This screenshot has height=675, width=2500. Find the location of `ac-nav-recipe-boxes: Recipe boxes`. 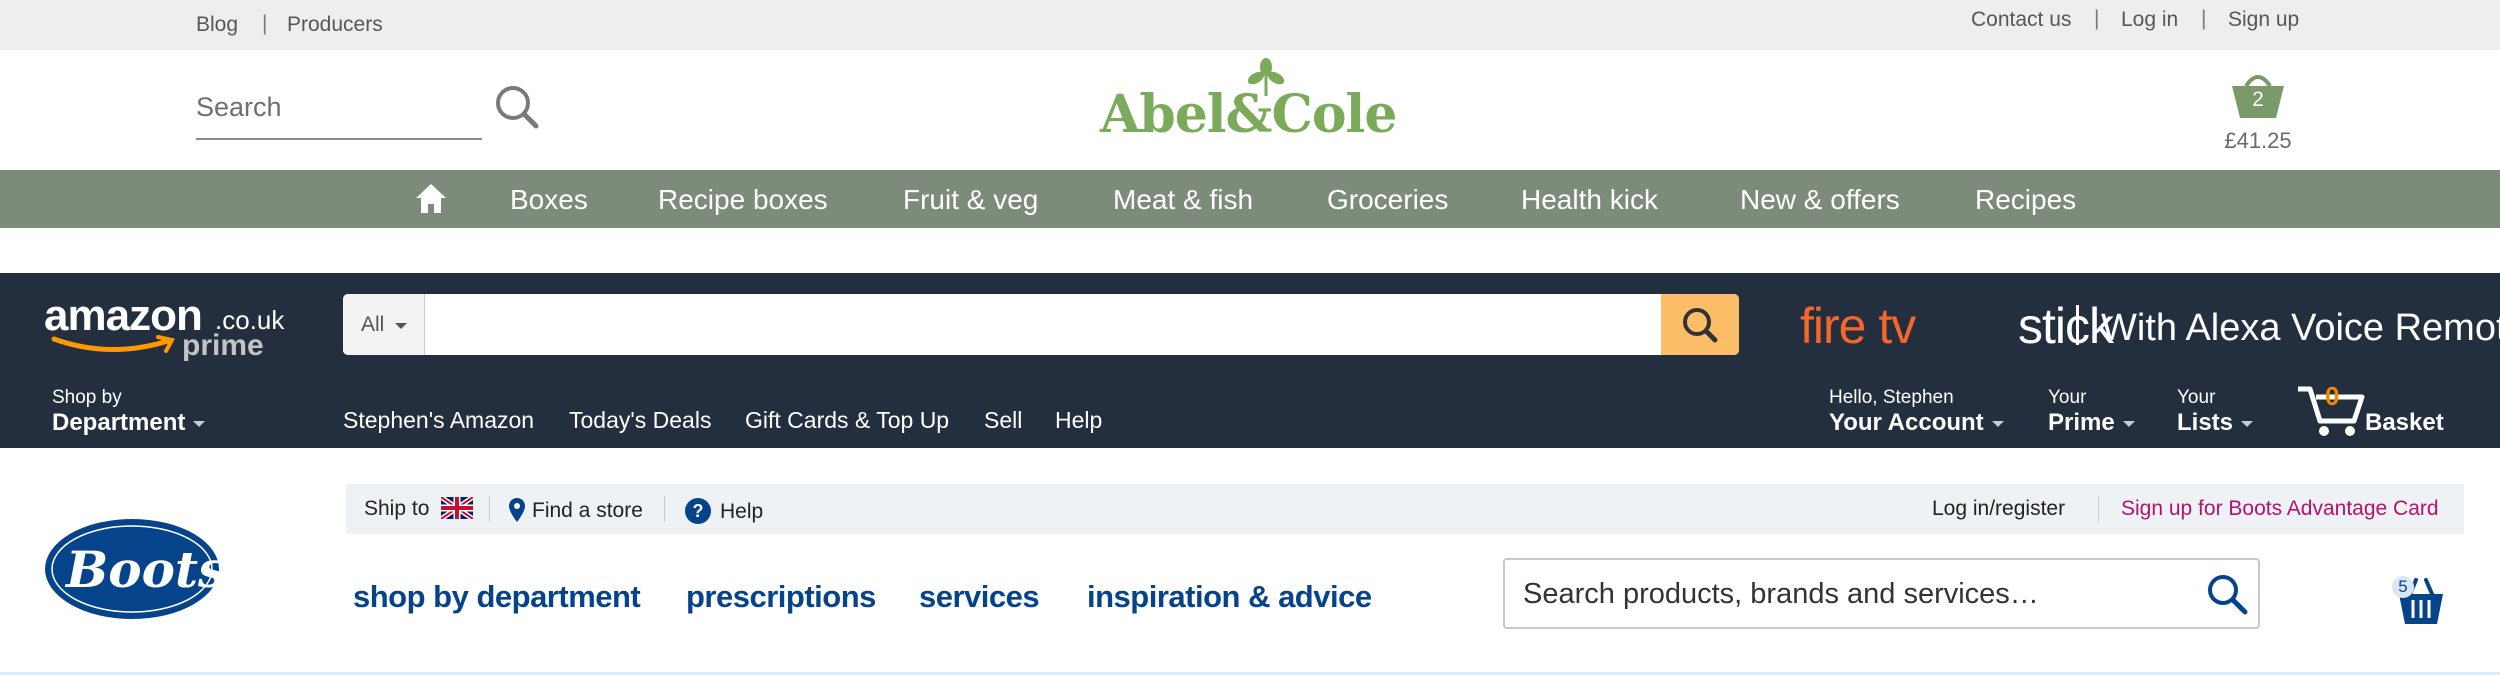

ac-nav-recipe-boxes: Recipe boxes is located at coordinates (743, 200).